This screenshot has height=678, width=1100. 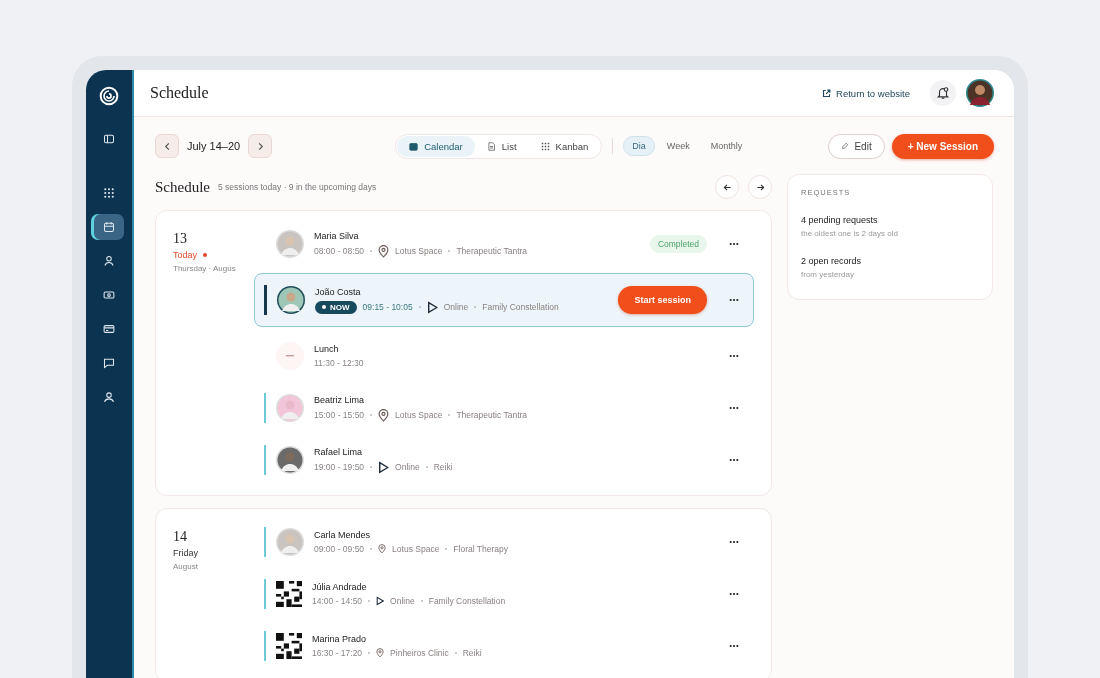 What do you see at coordinates (336, 307) in the screenshot?
I see `now-badge: NOW` at bounding box center [336, 307].